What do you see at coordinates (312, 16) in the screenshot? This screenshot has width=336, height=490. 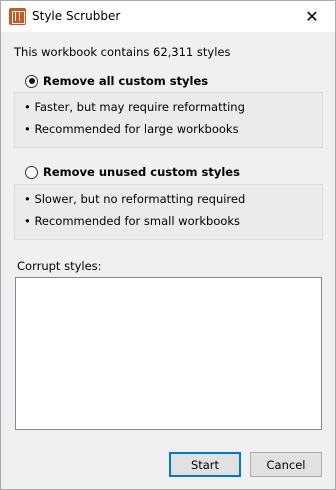 I see `close-icon: ✕` at bounding box center [312, 16].